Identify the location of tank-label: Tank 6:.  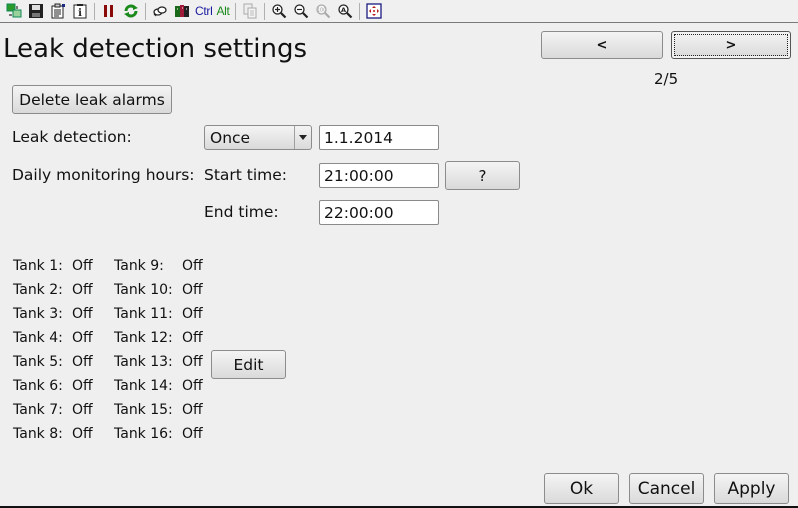
(38, 386).